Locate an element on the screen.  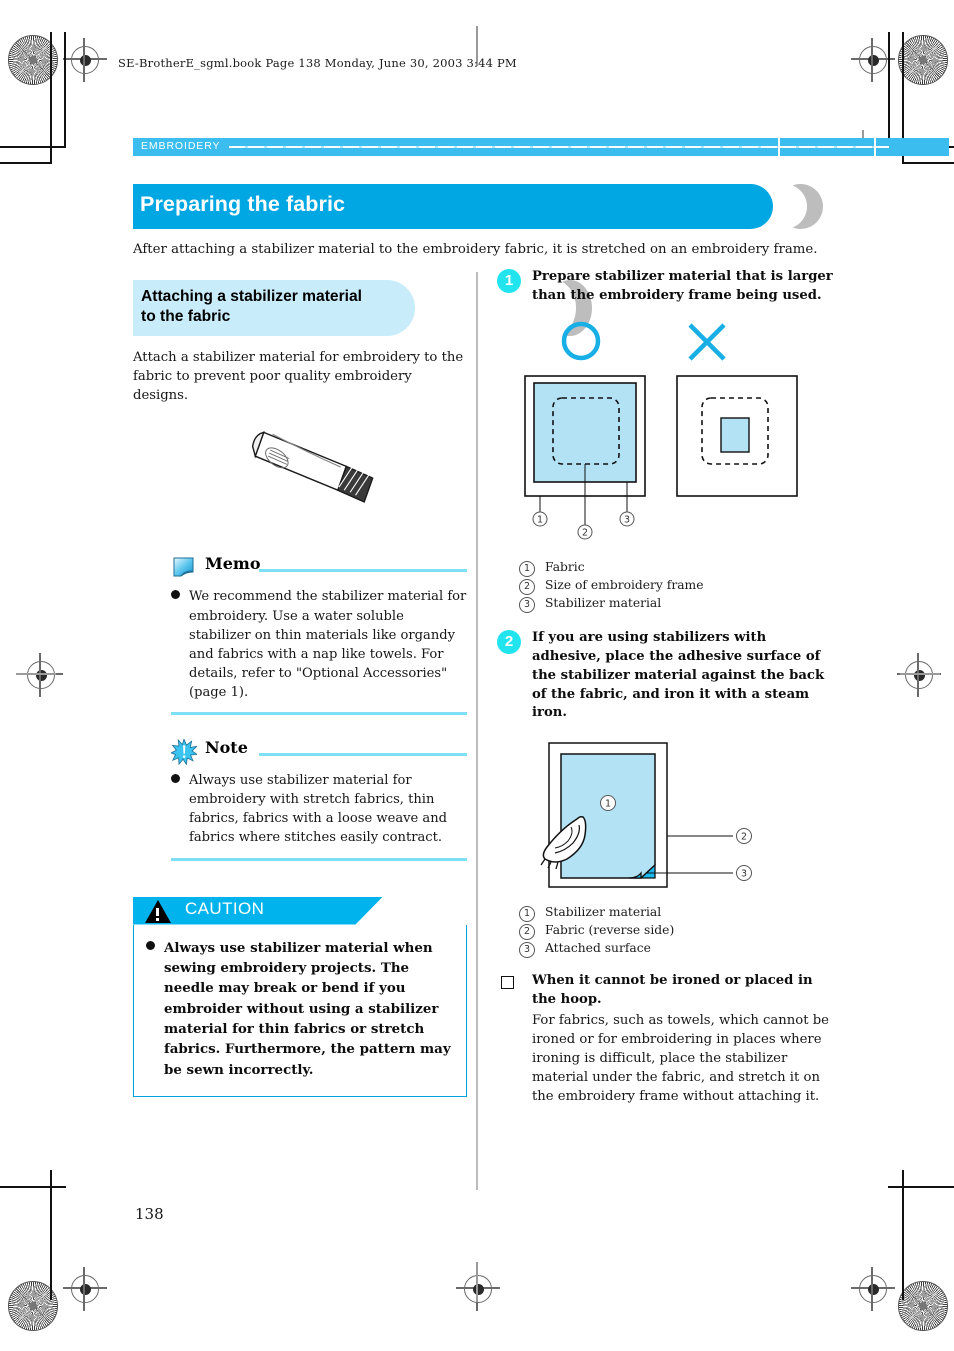
column-divider is located at coordinates (477, 731).